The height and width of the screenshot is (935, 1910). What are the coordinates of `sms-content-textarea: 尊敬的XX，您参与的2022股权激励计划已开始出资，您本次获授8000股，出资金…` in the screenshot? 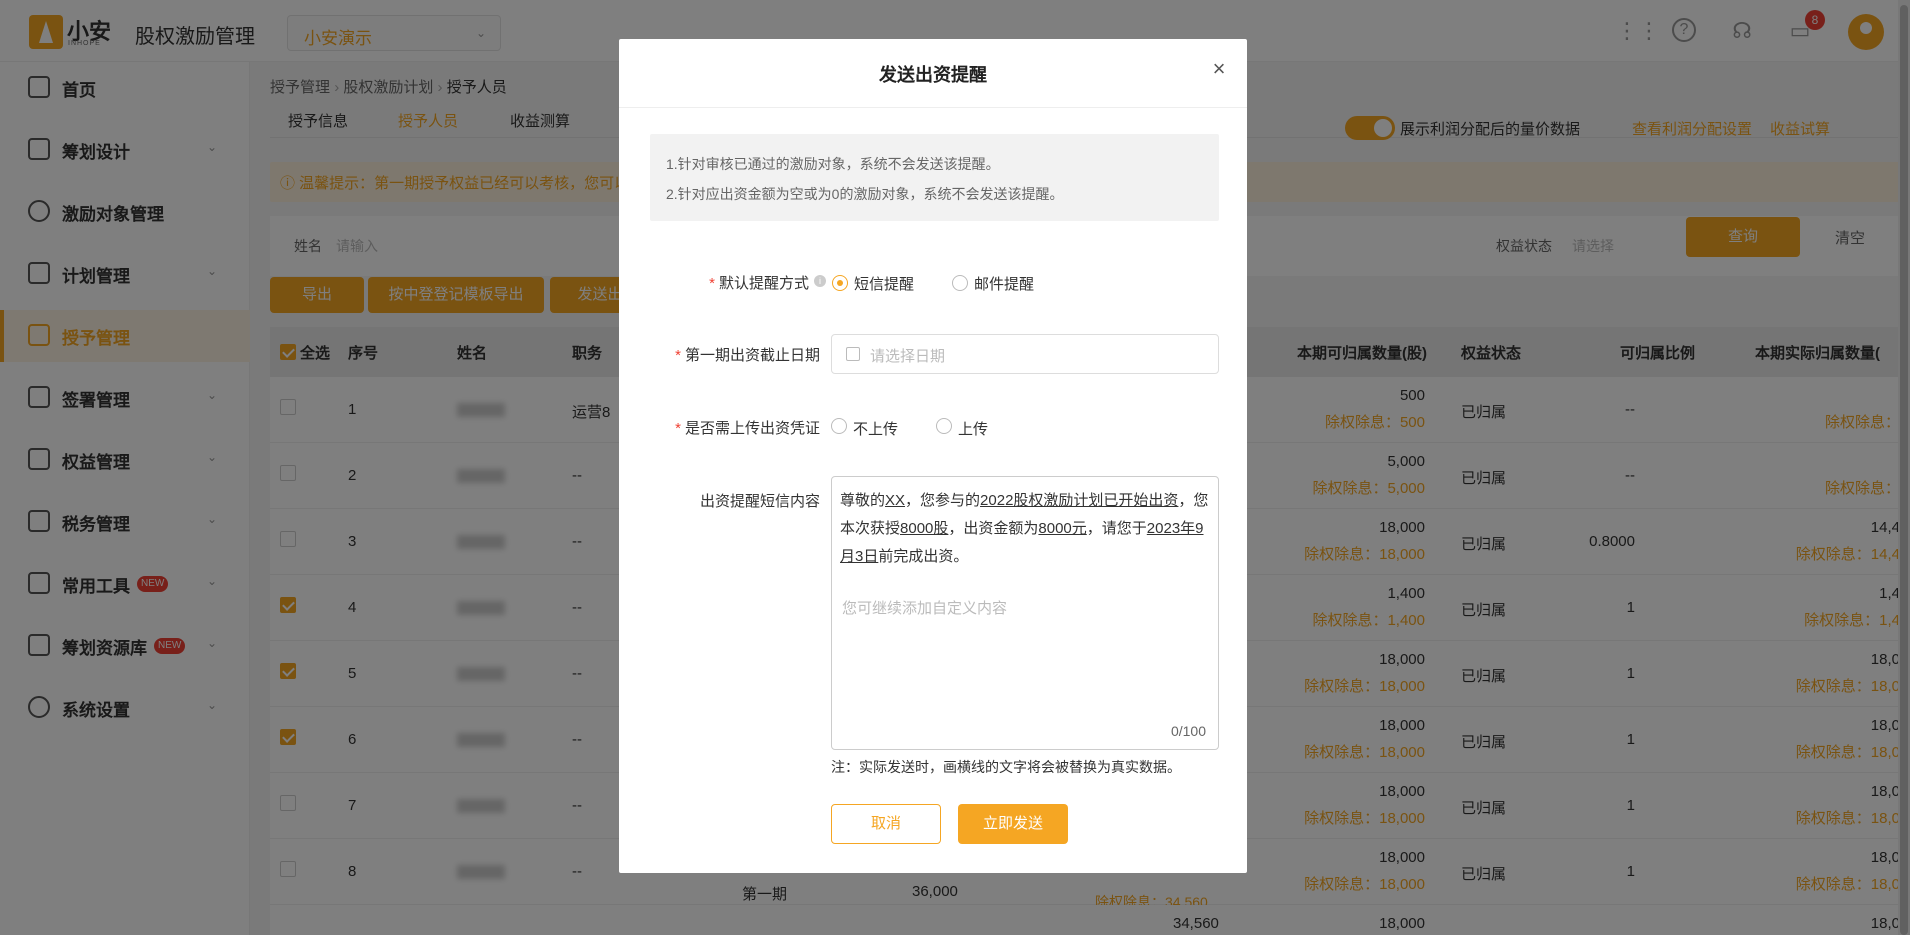 It's located at (1025, 613).